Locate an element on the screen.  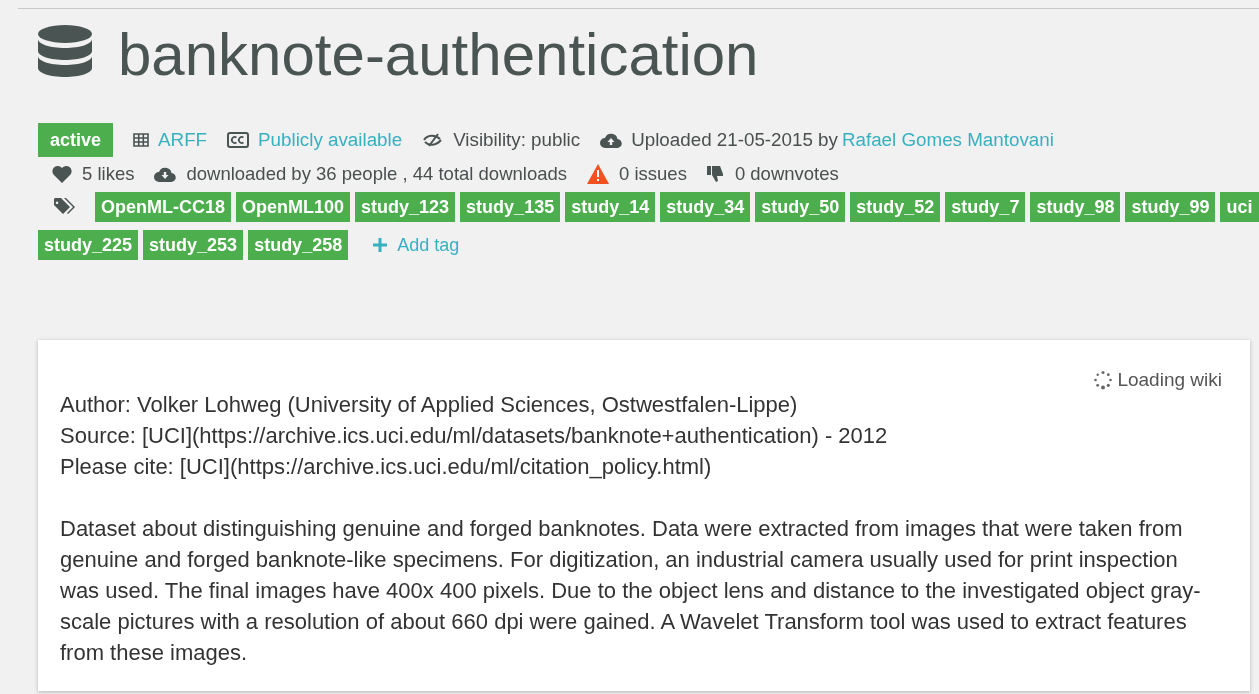
spinner-icon is located at coordinates (1103, 380).